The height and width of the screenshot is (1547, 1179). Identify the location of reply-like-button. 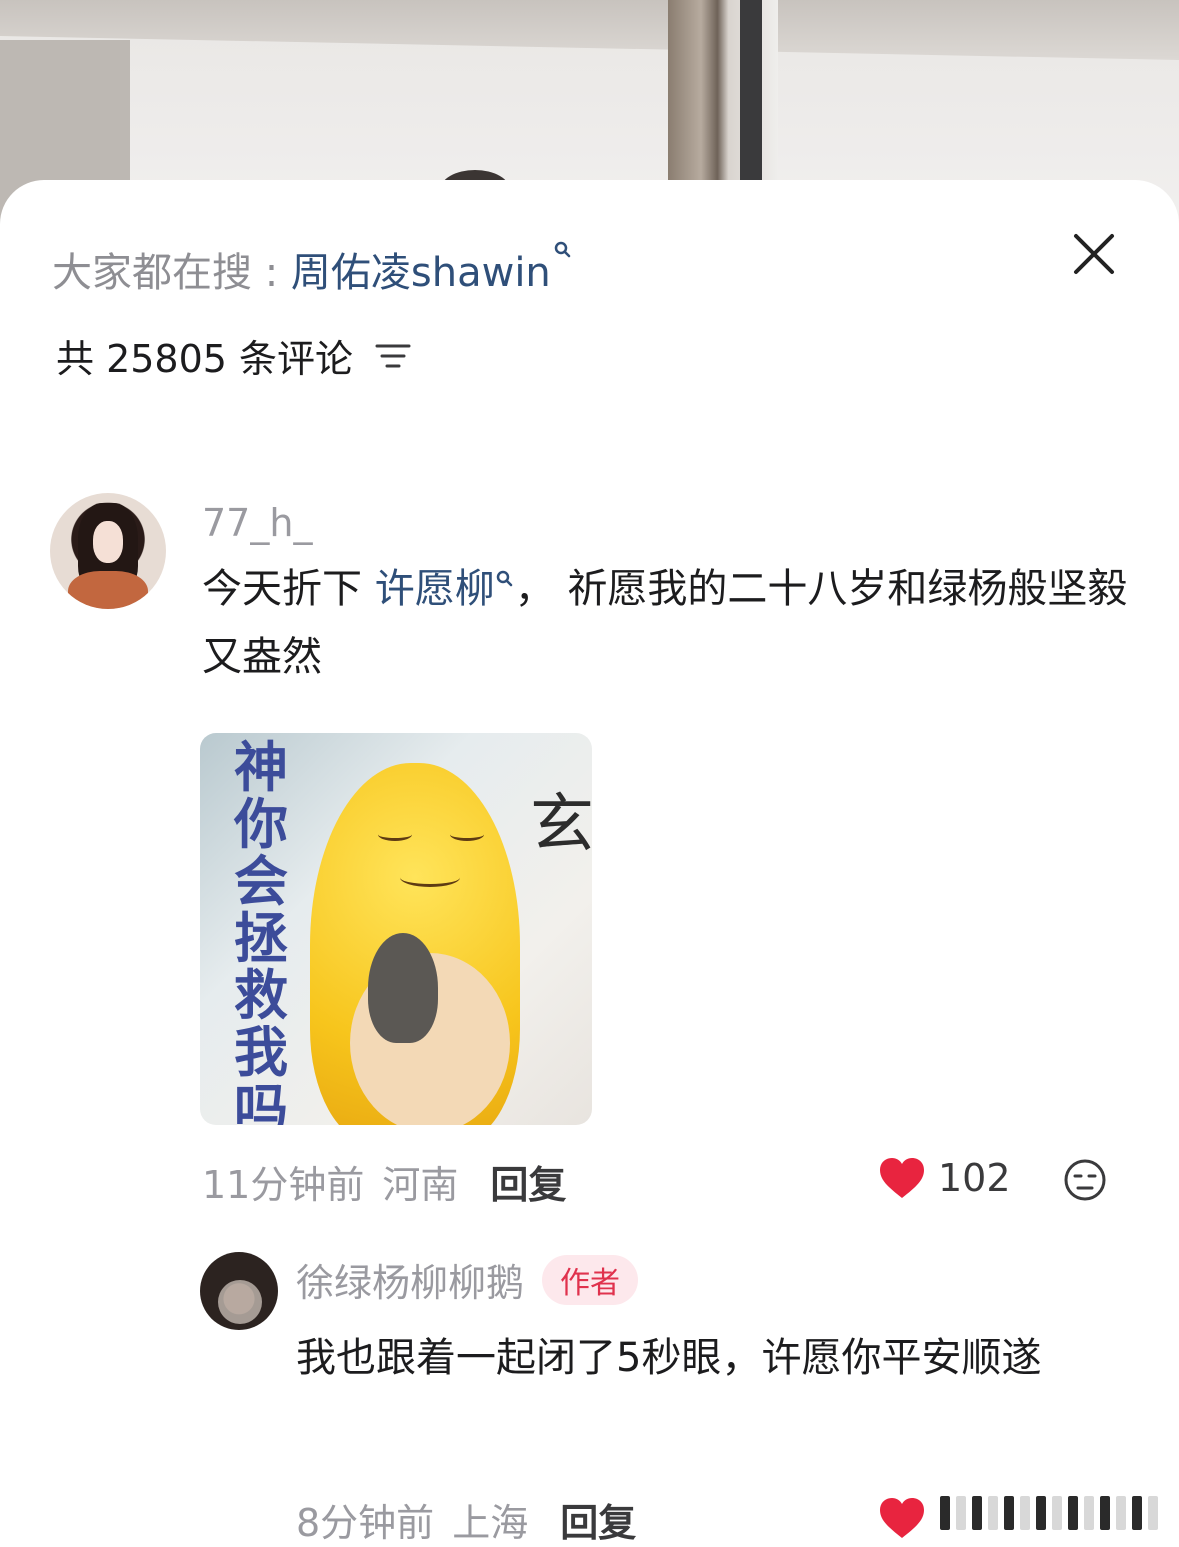
(902, 1518).